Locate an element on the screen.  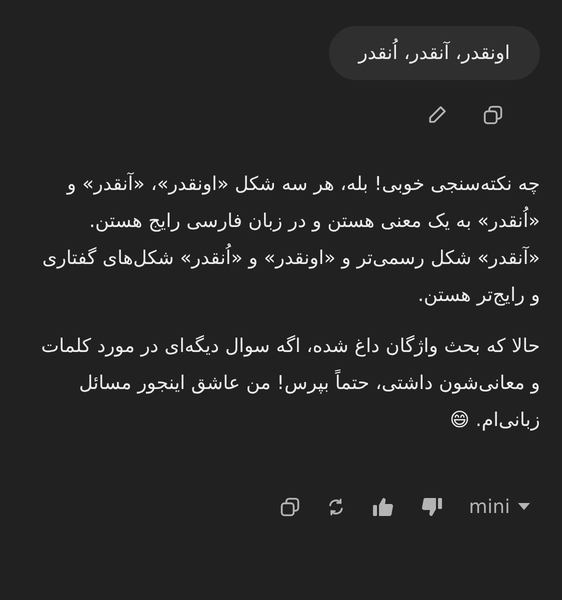
edit-icon is located at coordinates (437, 115).